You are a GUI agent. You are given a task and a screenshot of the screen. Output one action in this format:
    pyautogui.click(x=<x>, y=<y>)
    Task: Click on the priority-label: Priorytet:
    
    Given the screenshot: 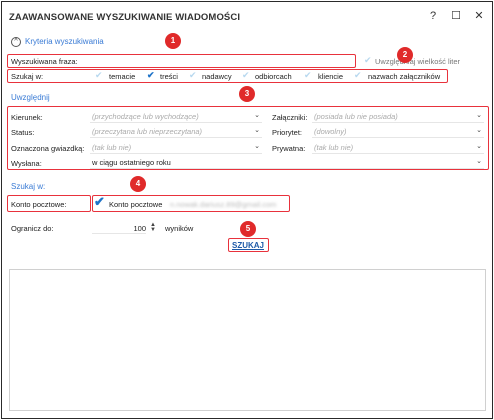 What is the action you would take?
    pyautogui.click(x=287, y=132)
    